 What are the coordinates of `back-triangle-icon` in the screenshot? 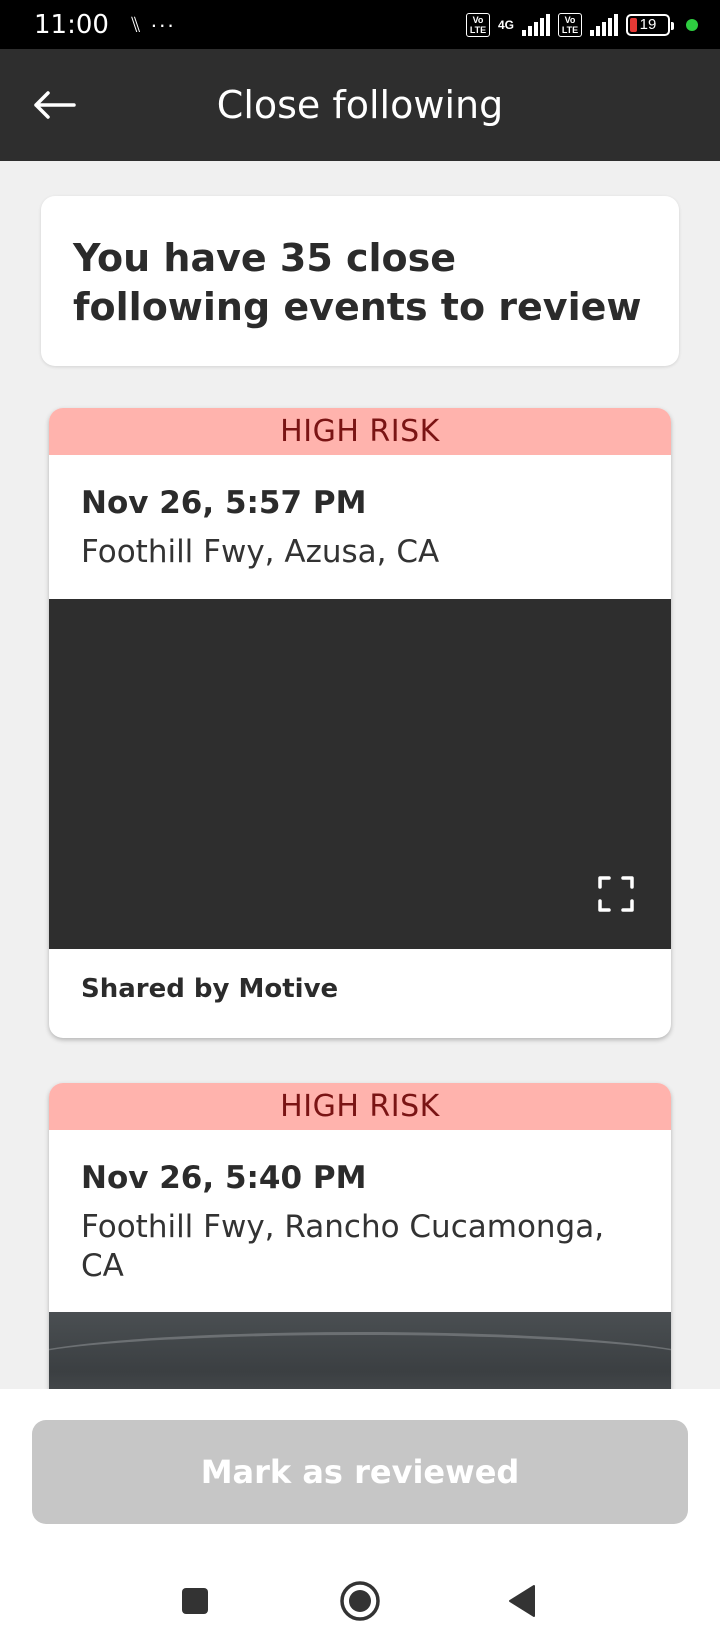 It's located at (522, 1601).